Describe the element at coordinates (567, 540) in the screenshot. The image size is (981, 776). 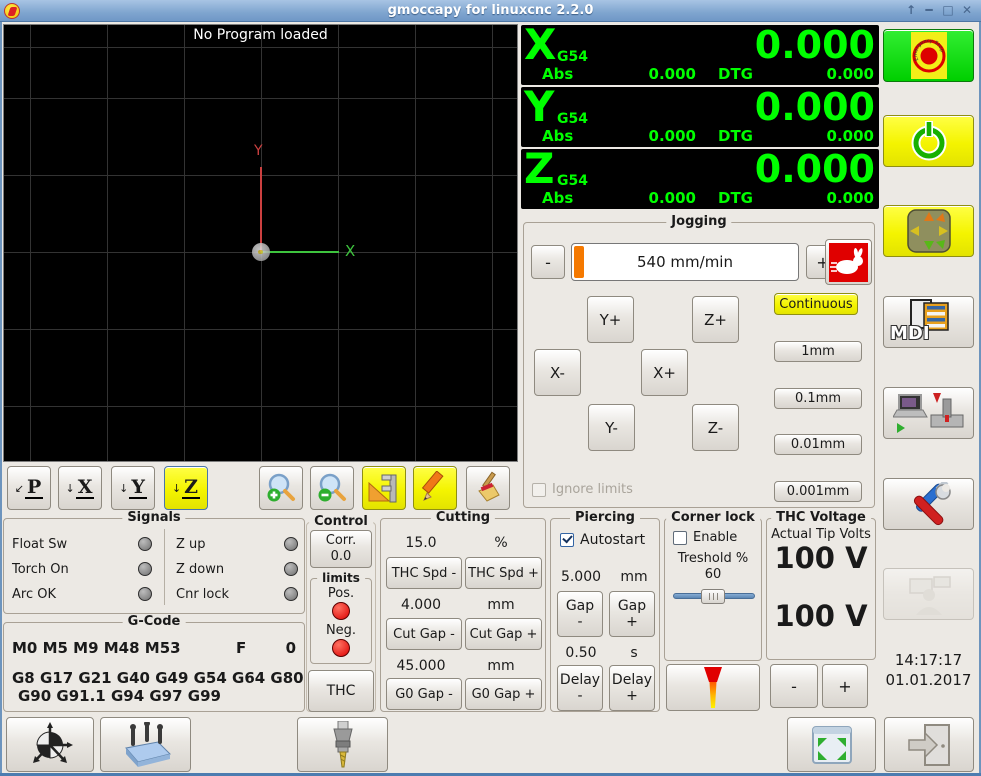
I see `autostart-checkbox` at that location.